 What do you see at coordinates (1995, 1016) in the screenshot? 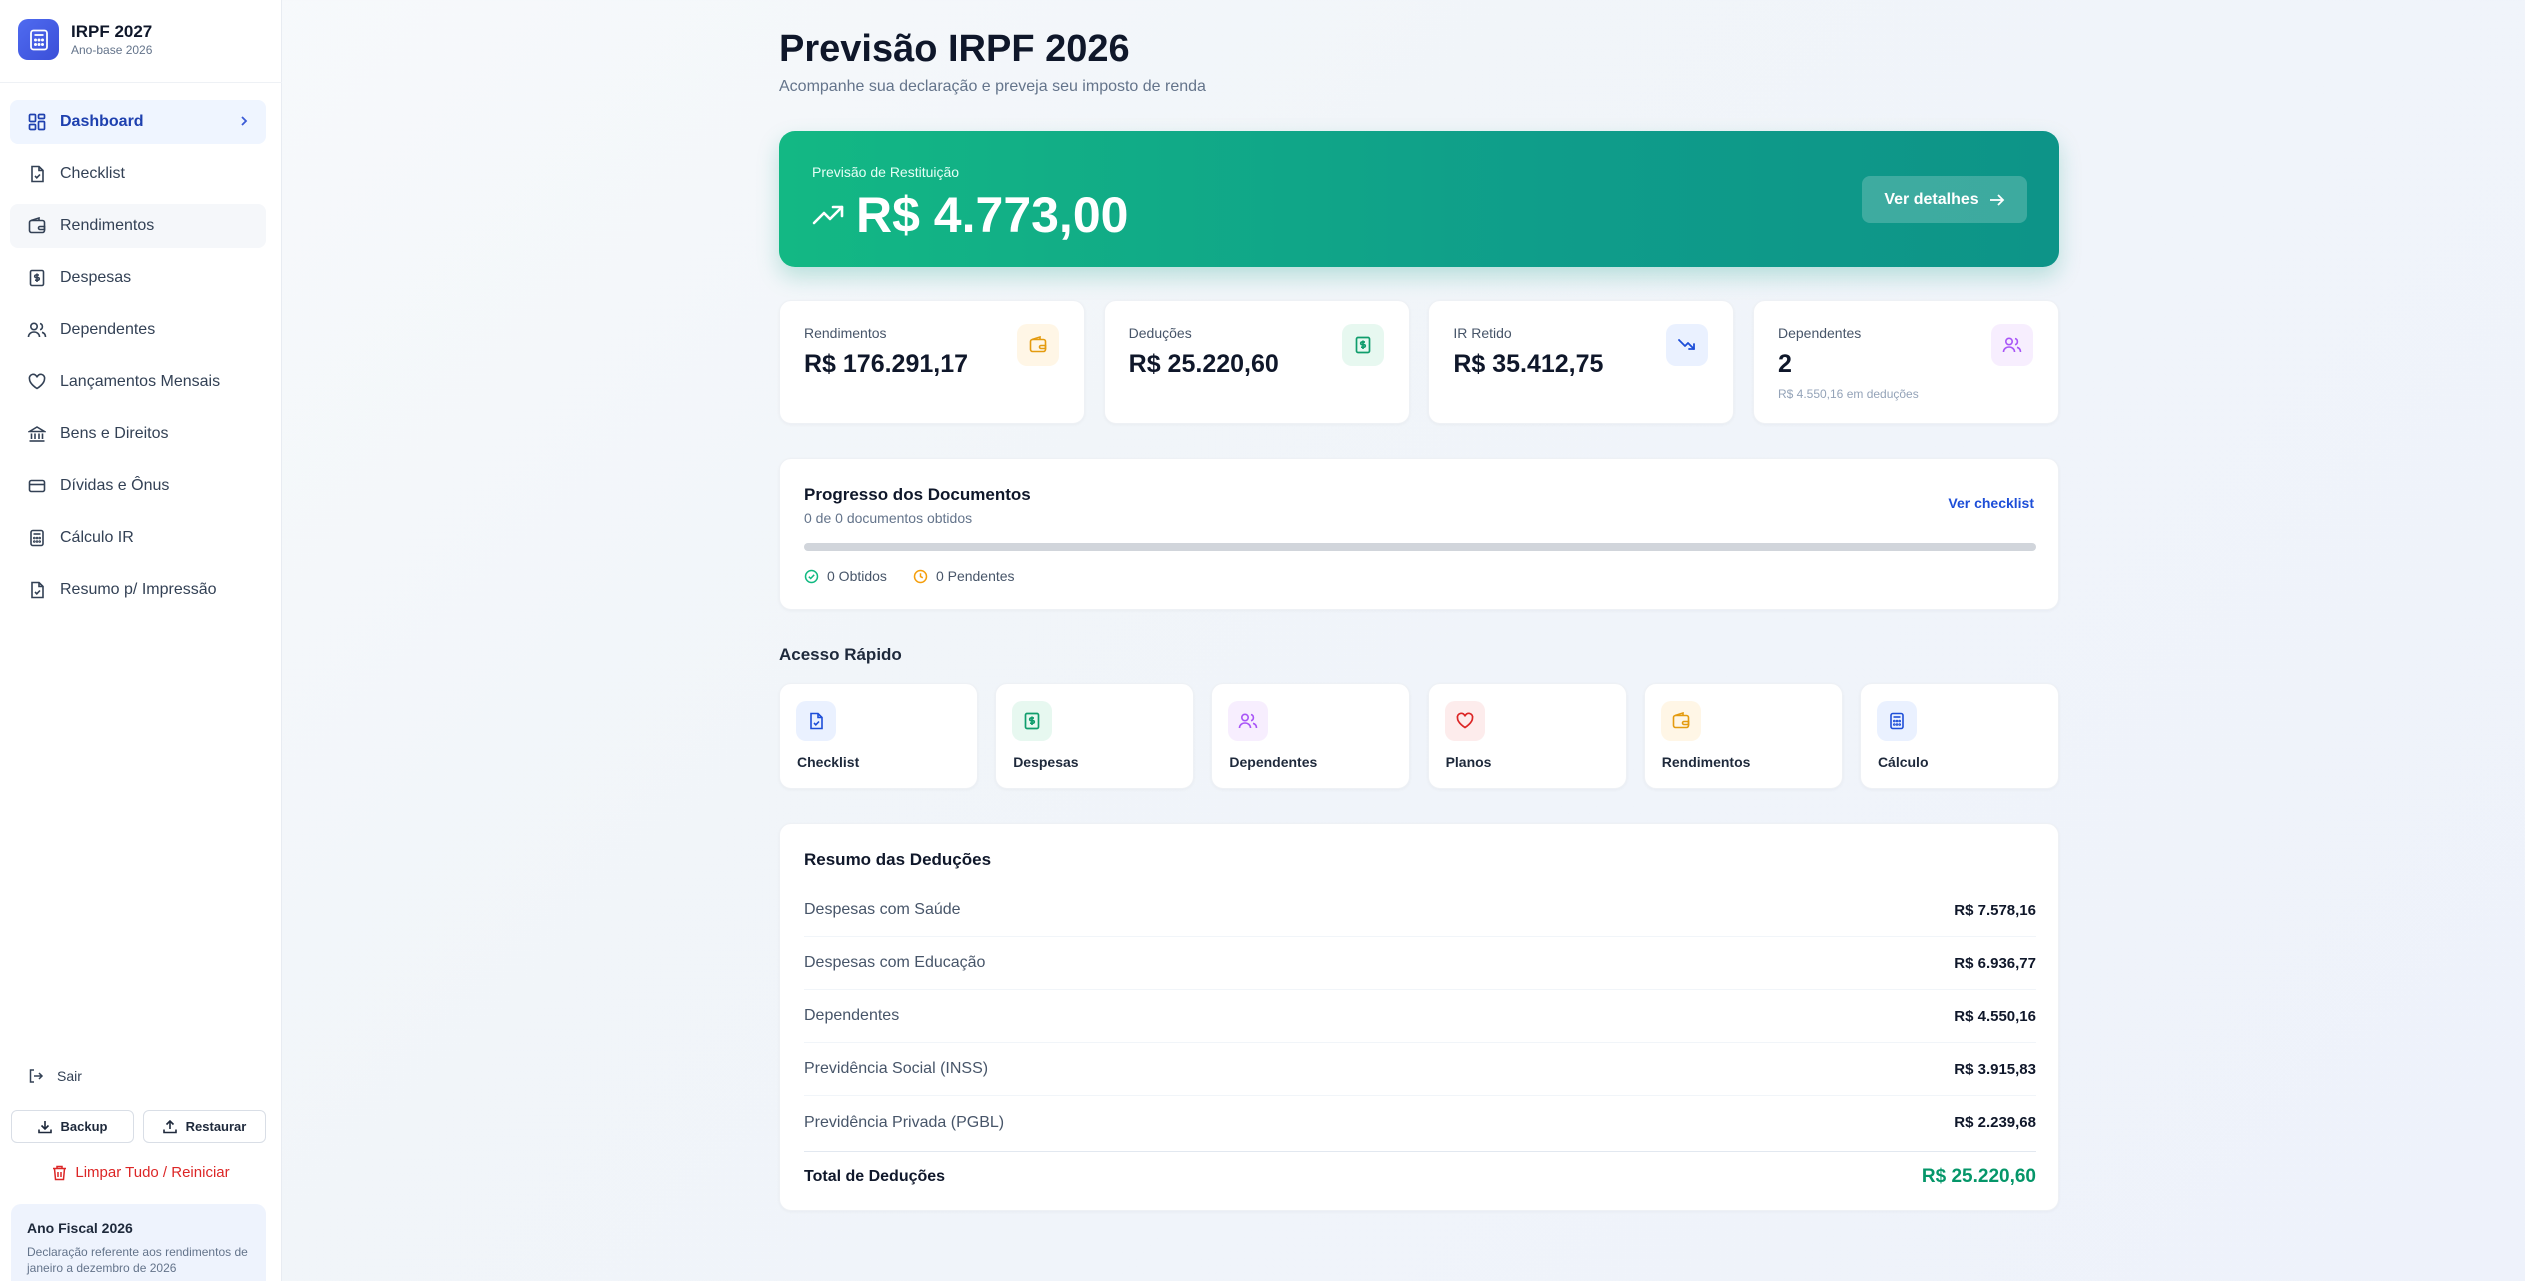
I see `deduction-value: R$ 4.550,16` at bounding box center [1995, 1016].